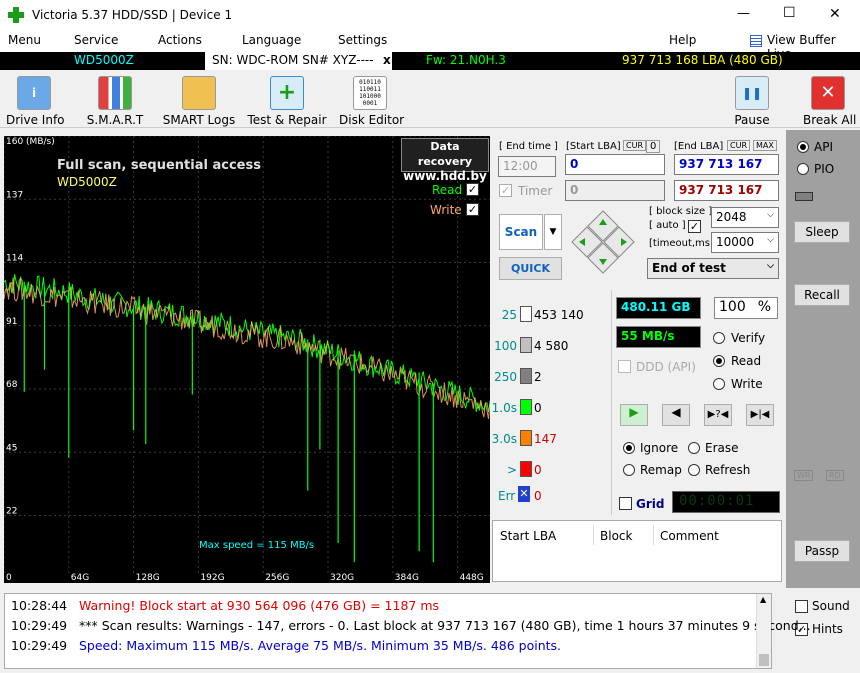 Image resolution: width=860 pixels, height=673 pixels. I want to click on timer-label: Timer, so click(535, 191).